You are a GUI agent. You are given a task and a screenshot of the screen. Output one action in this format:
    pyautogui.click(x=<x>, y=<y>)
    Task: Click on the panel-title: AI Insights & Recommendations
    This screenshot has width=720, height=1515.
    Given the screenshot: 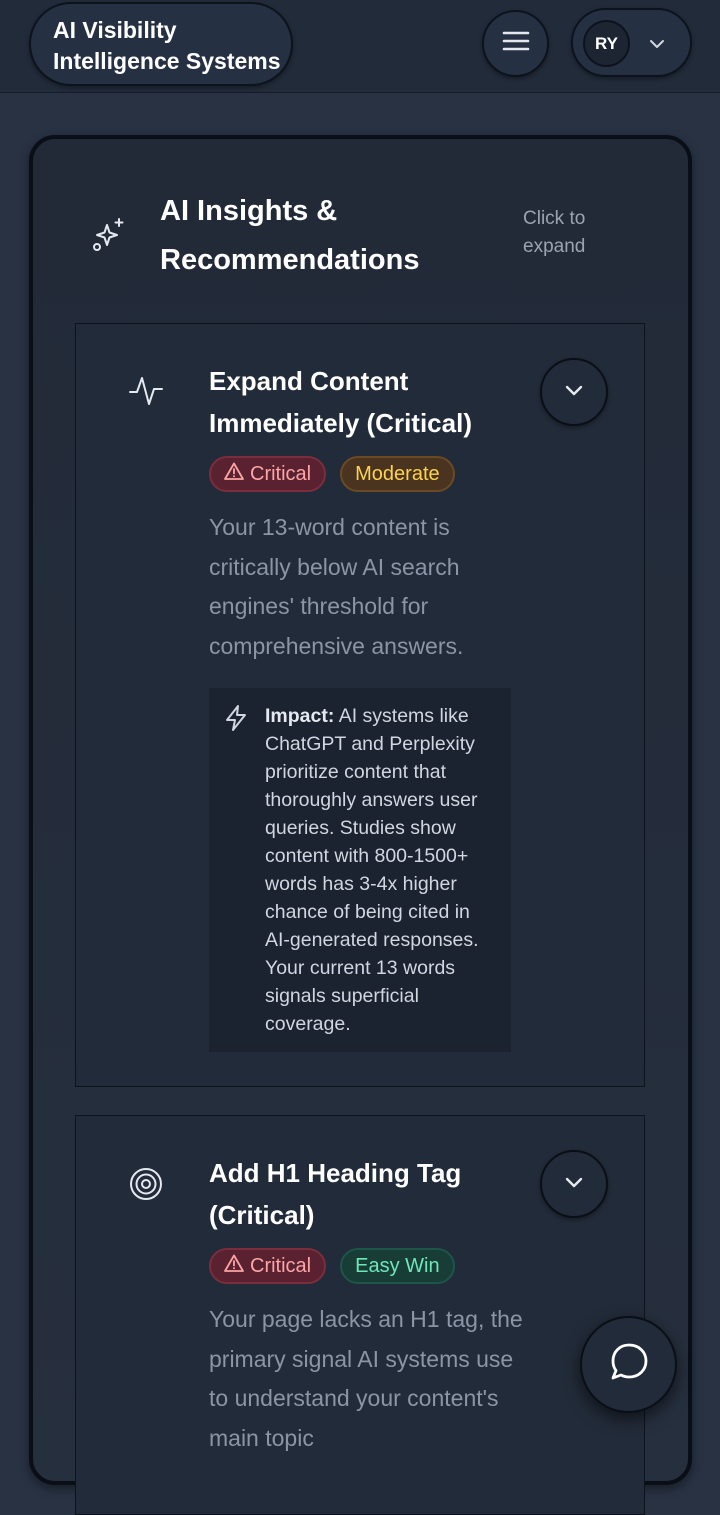 What is the action you would take?
    pyautogui.click(x=290, y=235)
    